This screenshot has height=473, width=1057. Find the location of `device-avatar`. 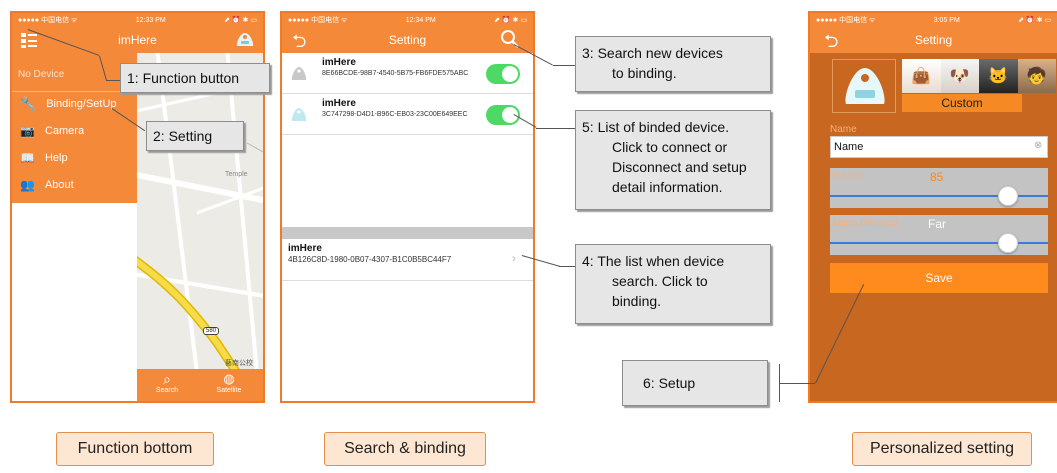

device-avatar is located at coordinates (864, 86).